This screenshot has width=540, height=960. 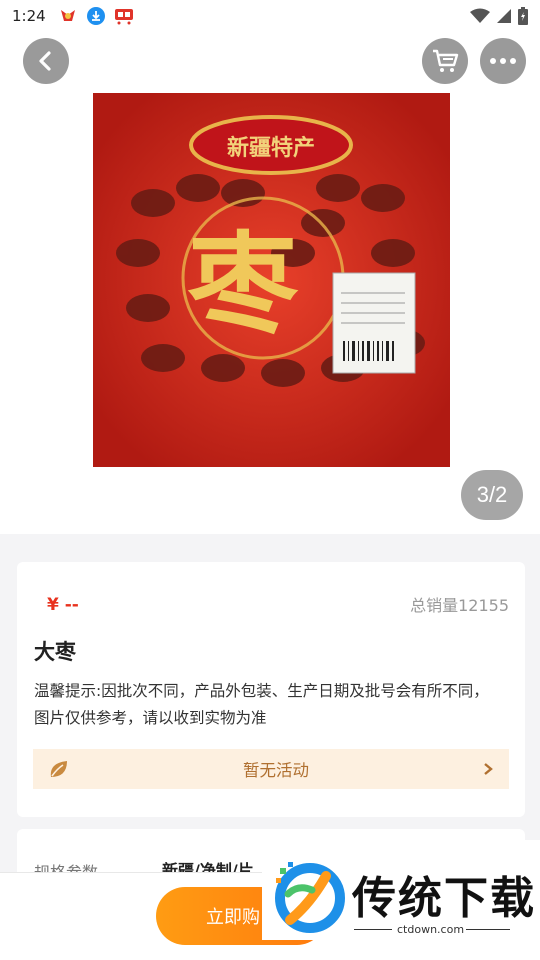 What do you see at coordinates (63, 605) in the screenshot?
I see `product-price: ¥ --` at bounding box center [63, 605].